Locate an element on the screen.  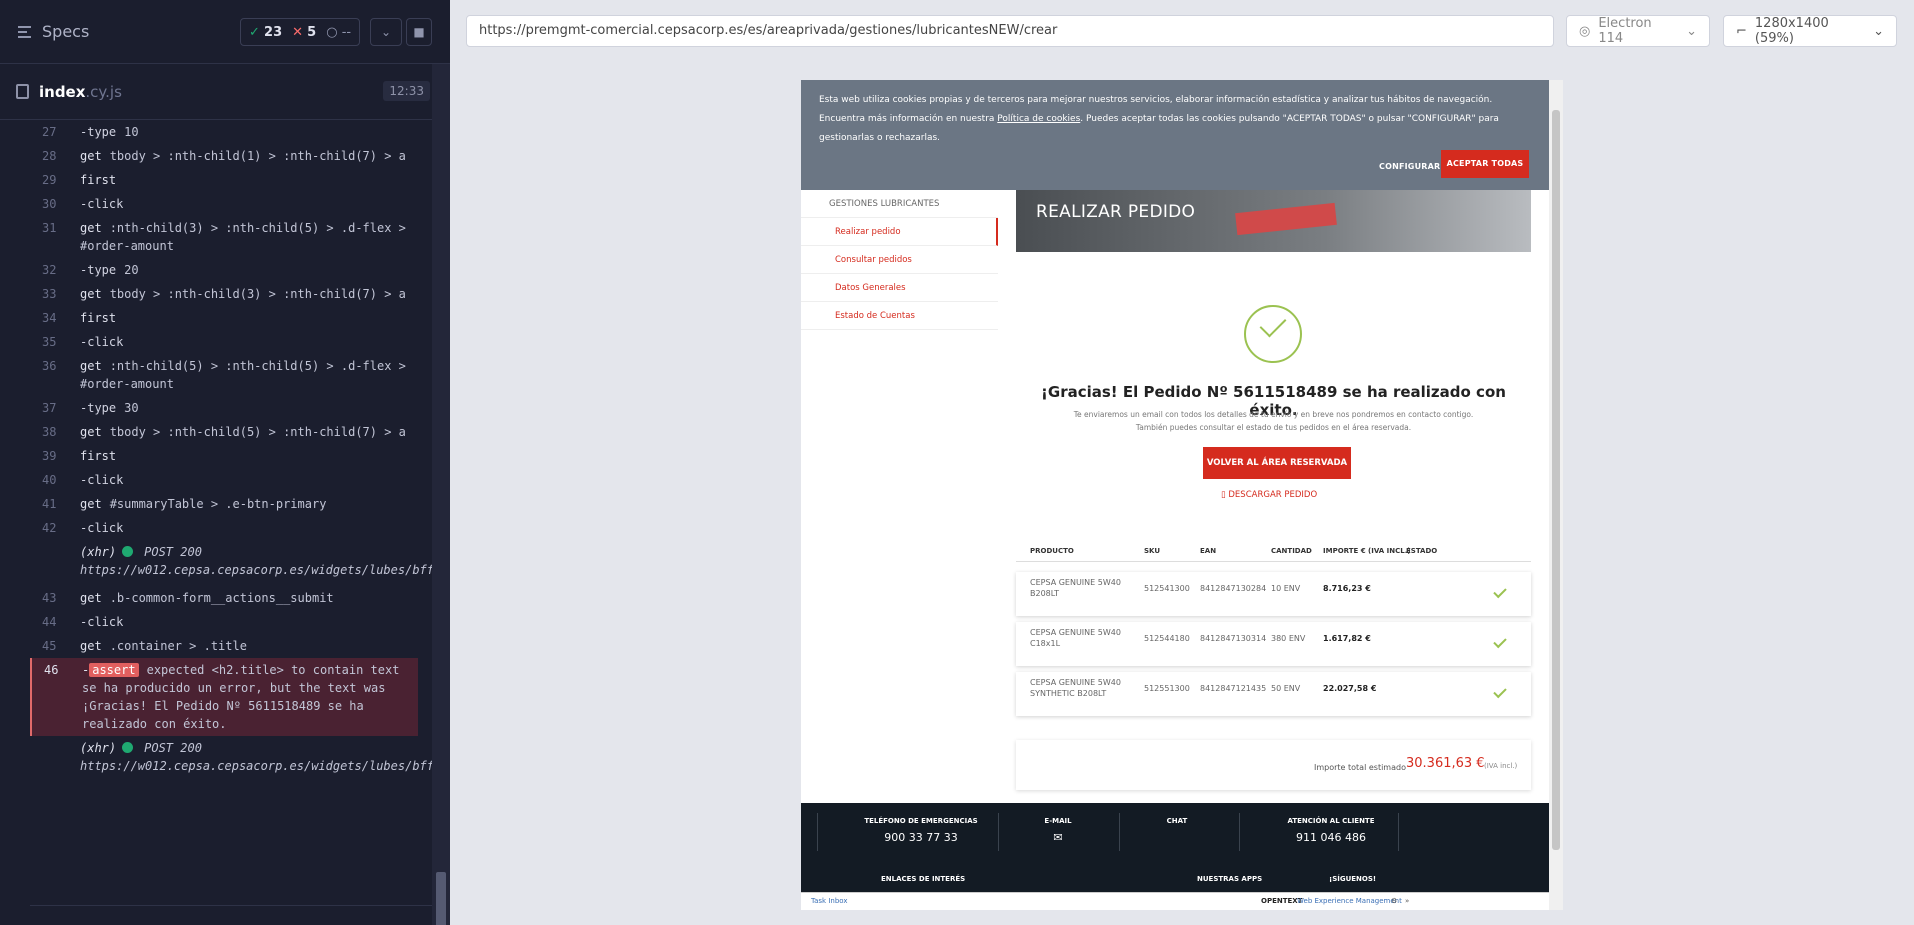
command-entry: 37 -type 30 is located at coordinates (224, 408).